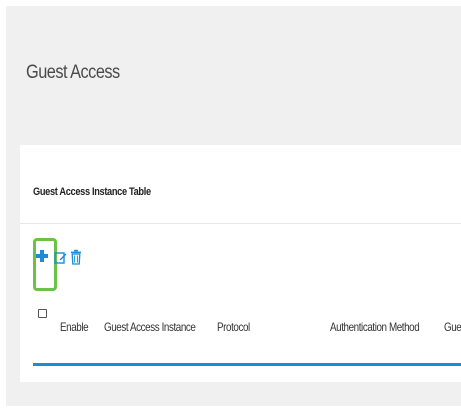 This screenshot has height=412, width=461. What do you see at coordinates (42, 256) in the screenshot?
I see `plus-icon` at bounding box center [42, 256].